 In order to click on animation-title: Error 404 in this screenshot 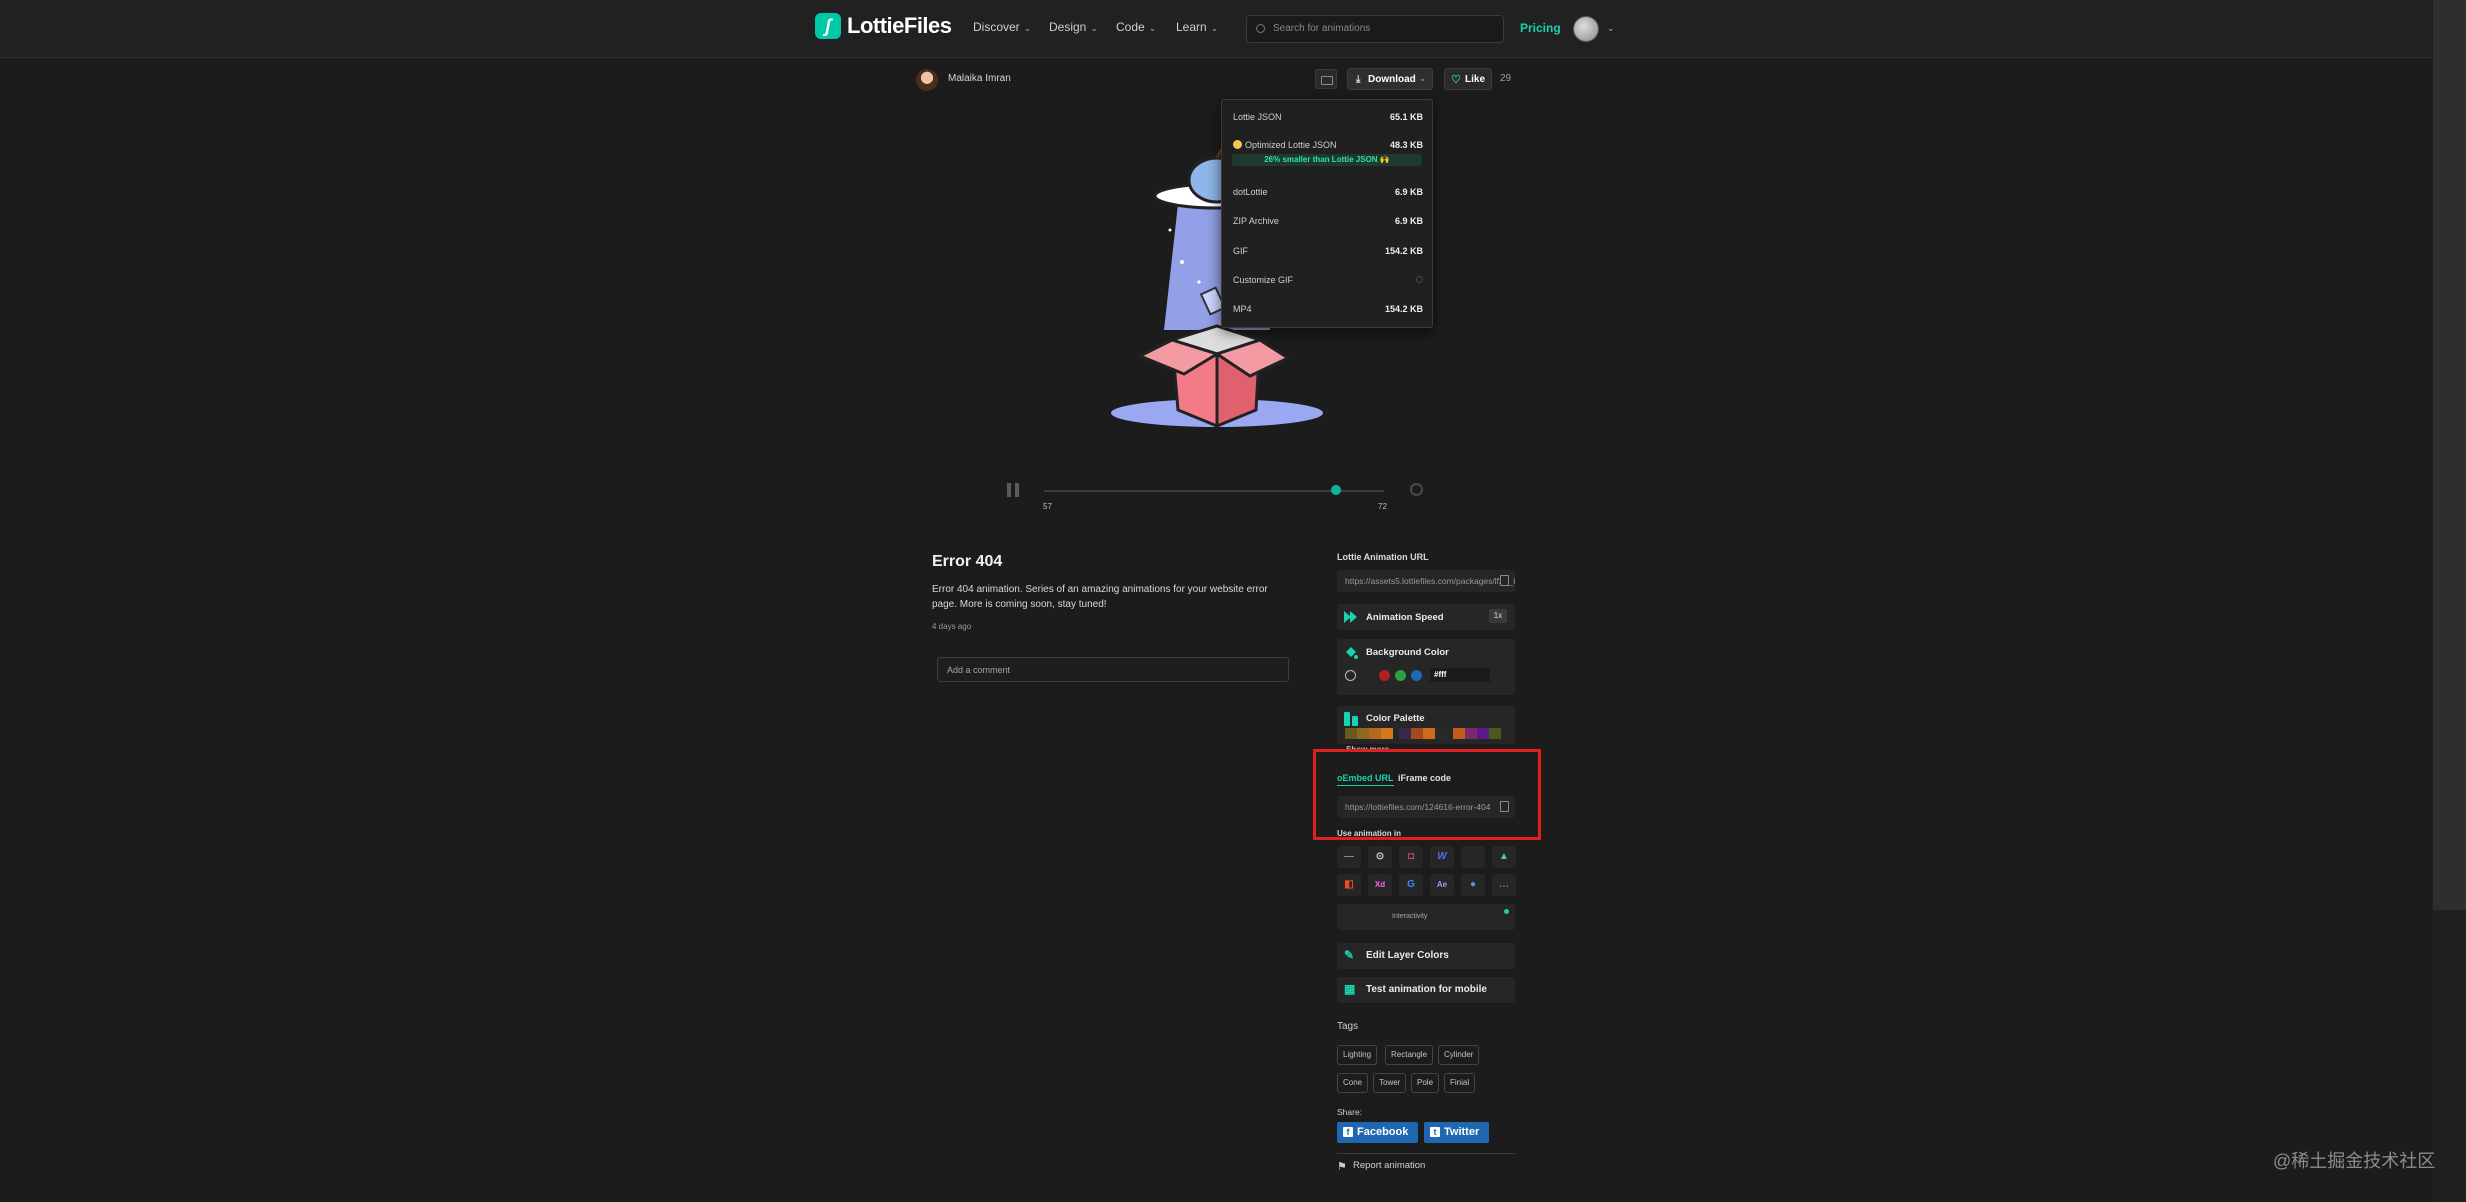, I will do `click(967, 561)`.